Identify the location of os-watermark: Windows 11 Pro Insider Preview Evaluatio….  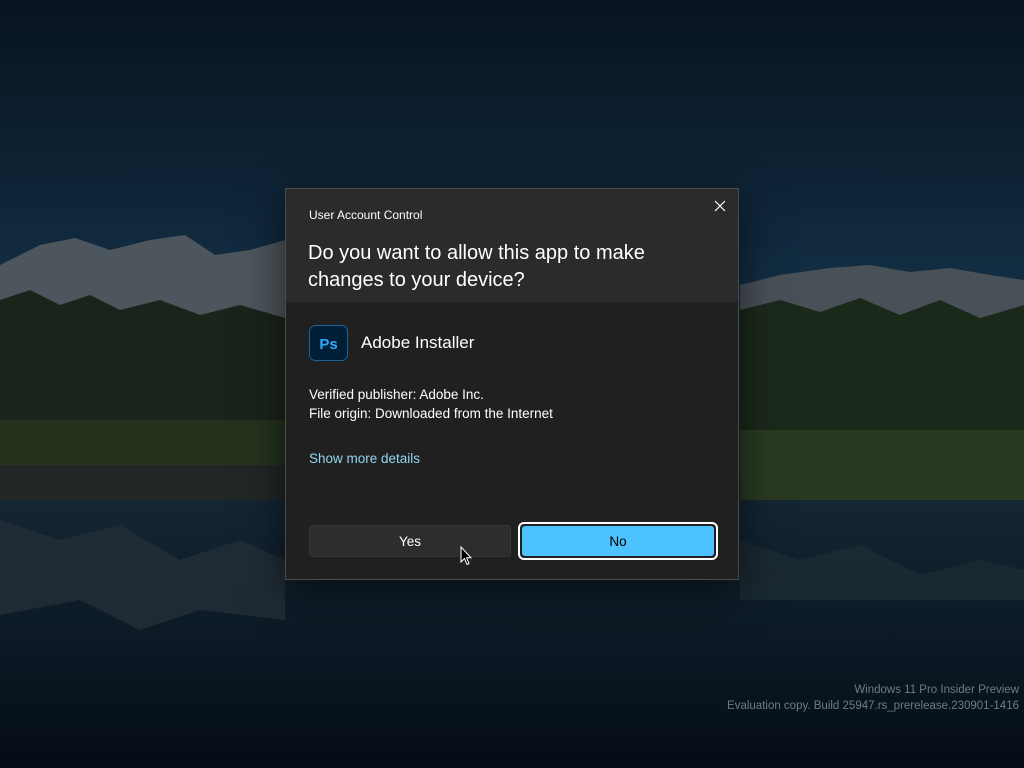
(873, 698).